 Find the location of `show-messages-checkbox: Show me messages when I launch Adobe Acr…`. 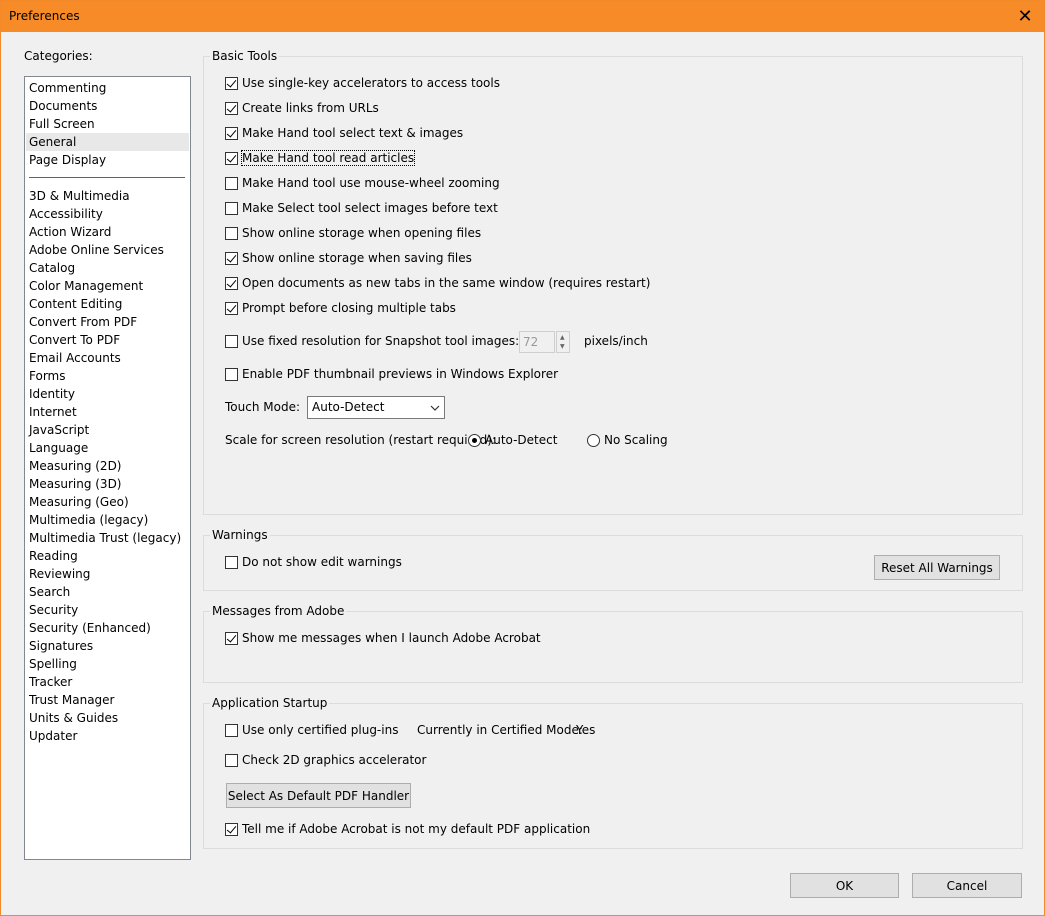

show-messages-checkbox: Show me messages when I launch Adobe Acr… is located at coordinates (383, 638).